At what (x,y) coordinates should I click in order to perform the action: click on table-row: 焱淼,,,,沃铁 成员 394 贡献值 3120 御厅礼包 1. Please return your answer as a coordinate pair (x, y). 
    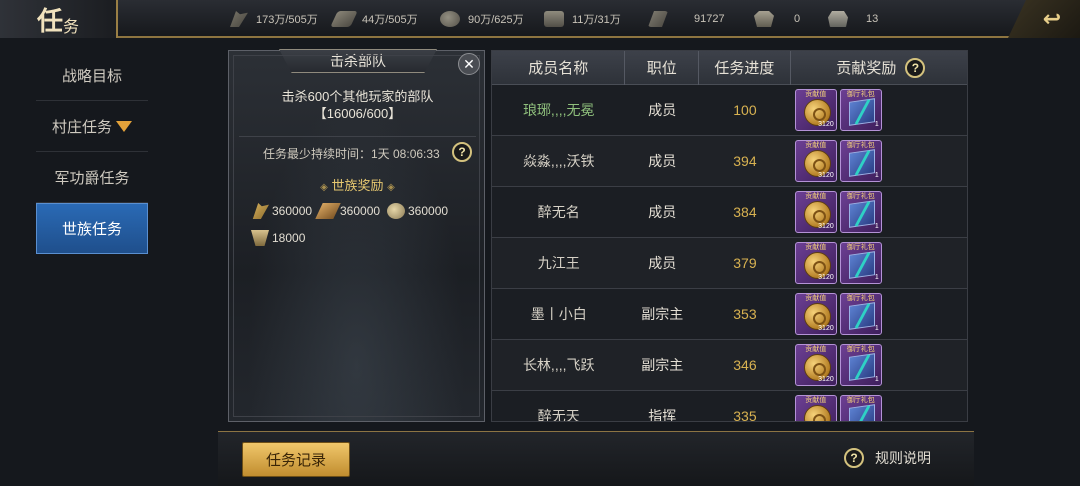
    Looking at the image, I should click on (729, 161).